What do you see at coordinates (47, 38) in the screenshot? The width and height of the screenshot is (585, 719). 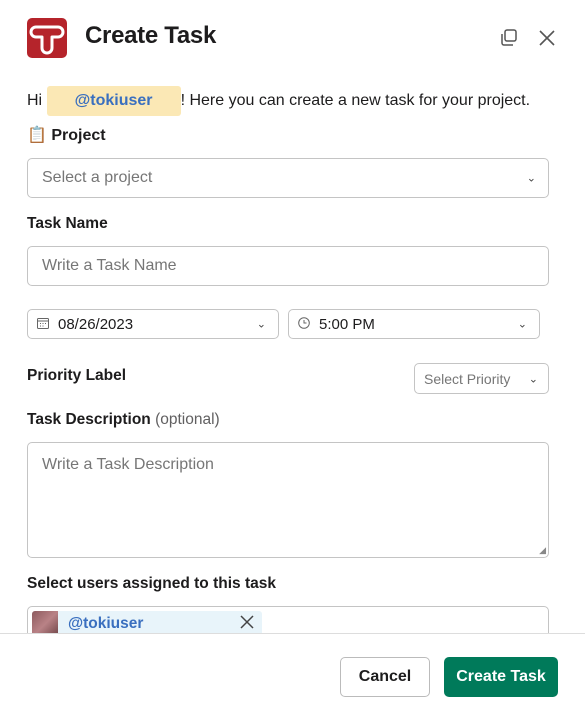 I see `app-logo` at bounding box center [47, 38].